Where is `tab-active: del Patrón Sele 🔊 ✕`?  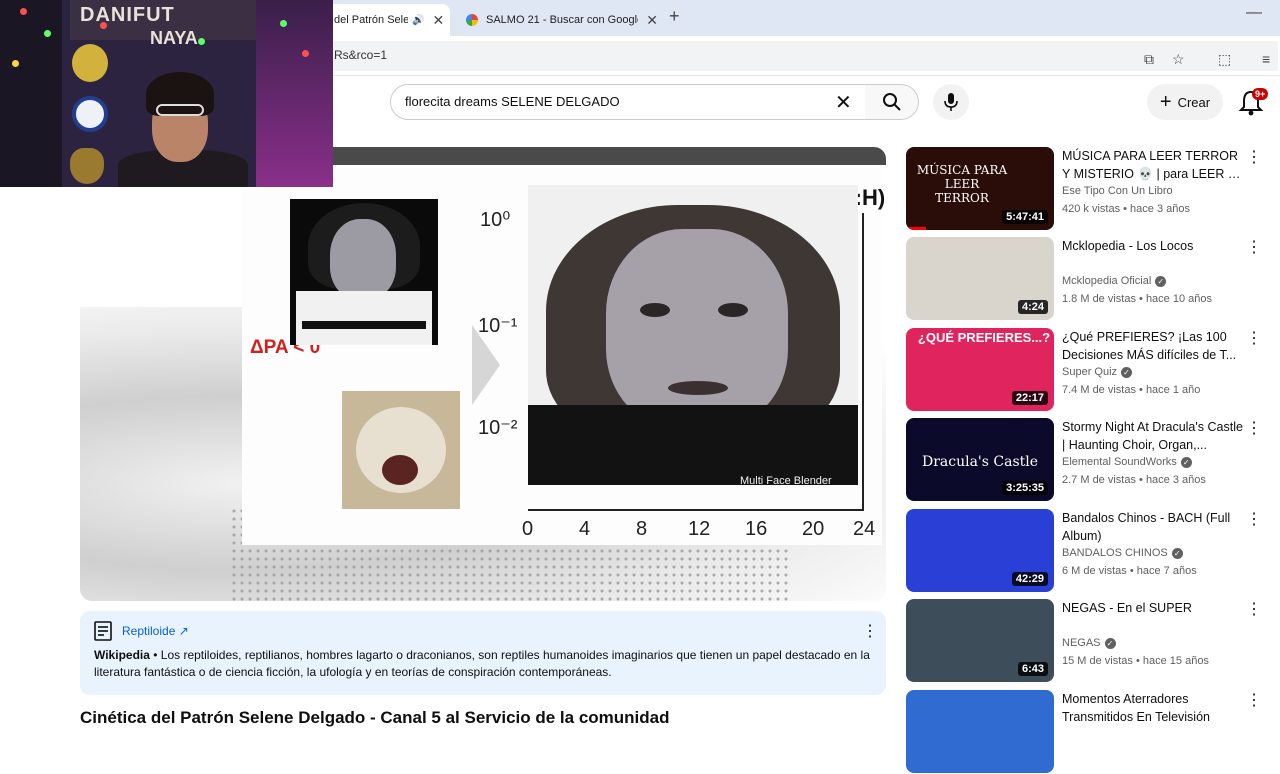
tab-active: del Patrón Sele 🔊 ✕ is located at coordinates (386, 20).